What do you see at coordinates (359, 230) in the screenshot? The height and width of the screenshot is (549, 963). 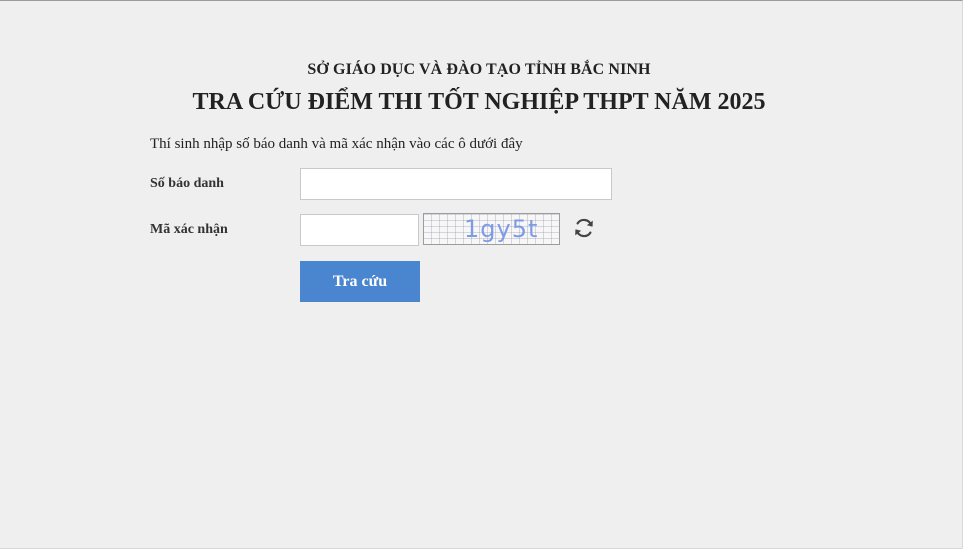 I see `captcha-input` at bounding box center [359, 230].